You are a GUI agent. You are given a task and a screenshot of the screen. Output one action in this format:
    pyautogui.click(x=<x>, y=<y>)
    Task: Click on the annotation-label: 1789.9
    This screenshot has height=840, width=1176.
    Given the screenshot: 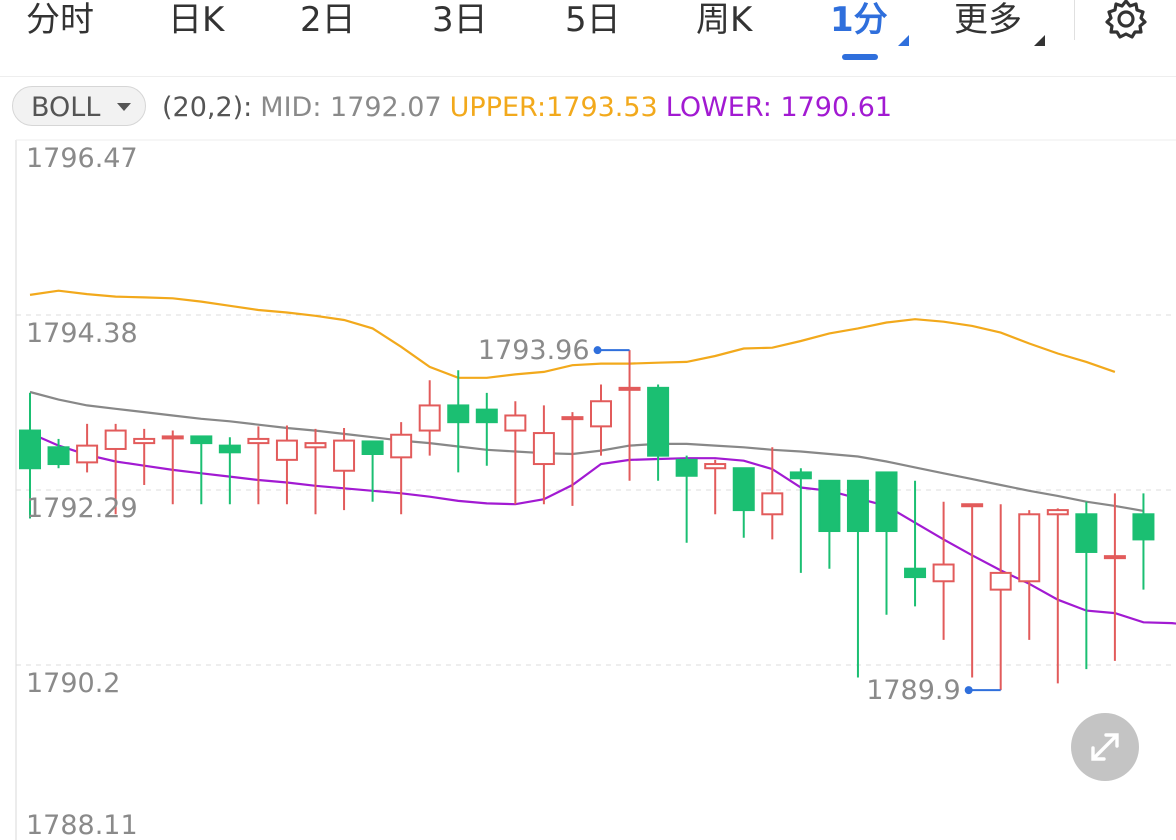 What is the action you would take?
    pyautogui.click(x=913, y=690)
    